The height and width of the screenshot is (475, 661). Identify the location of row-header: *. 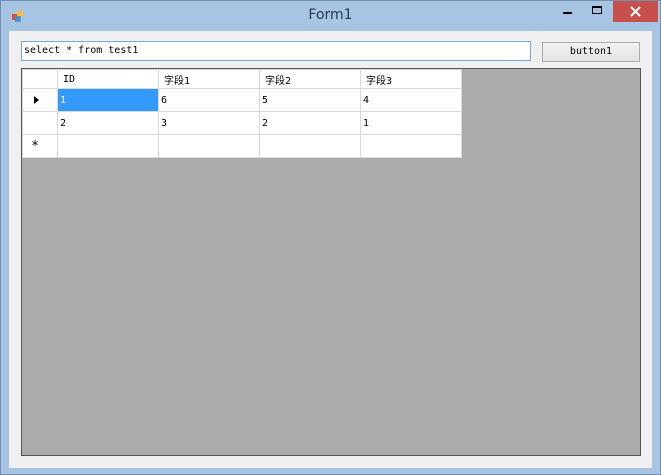
(40, 146).